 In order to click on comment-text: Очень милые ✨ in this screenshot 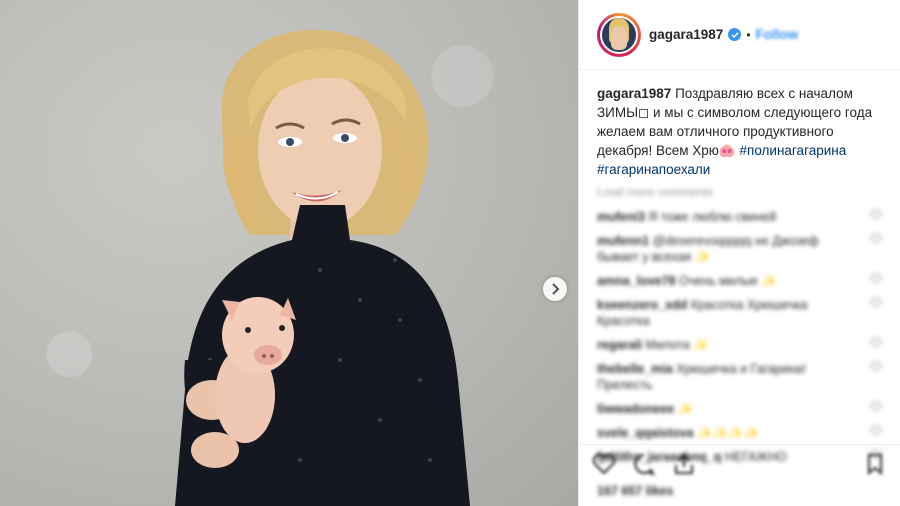, I will do `click(728, 281)`.